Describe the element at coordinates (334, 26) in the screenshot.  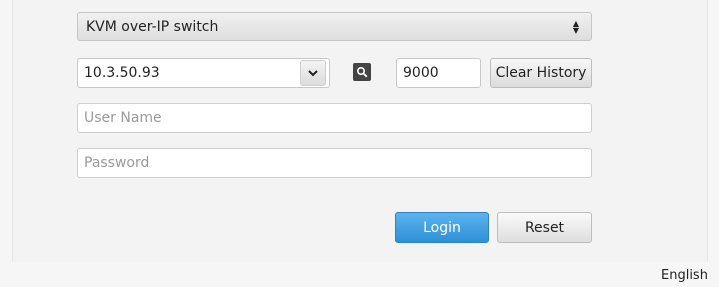
I see `device-type-select: KVM over-IP switch ▲ ▼` at that location.